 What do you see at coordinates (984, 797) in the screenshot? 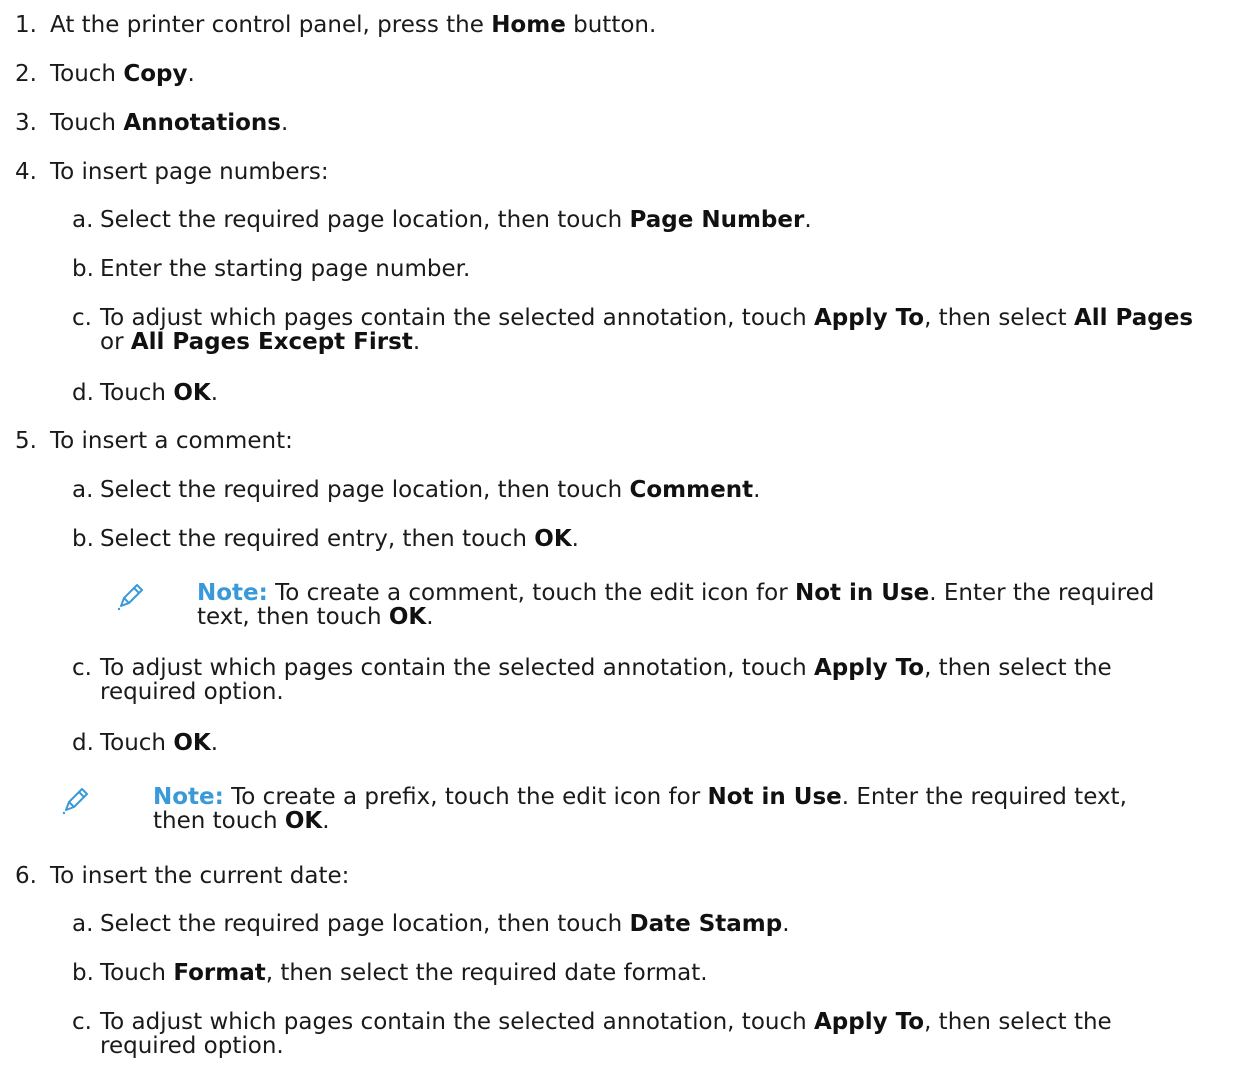
I see `text: . Enter the required text,` at bounding box center [984, 797].